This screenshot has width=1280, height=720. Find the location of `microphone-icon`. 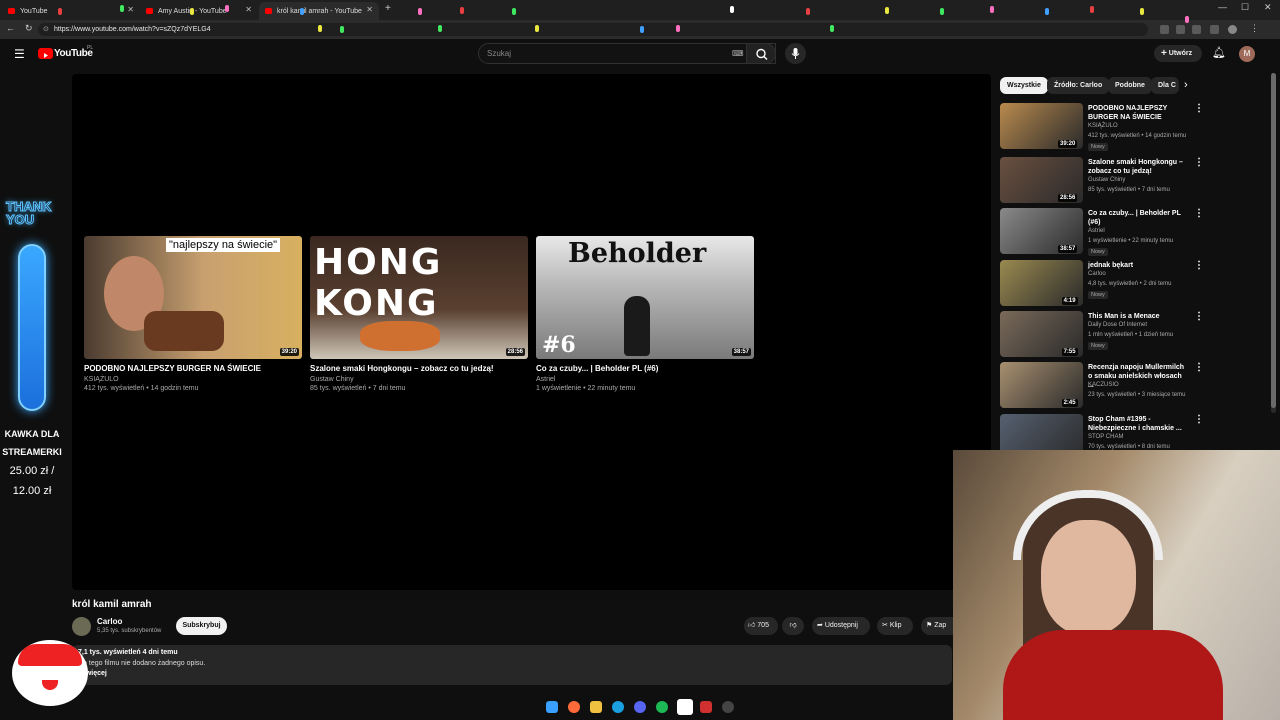

microphone-icon is located at coordinates (795, 53).